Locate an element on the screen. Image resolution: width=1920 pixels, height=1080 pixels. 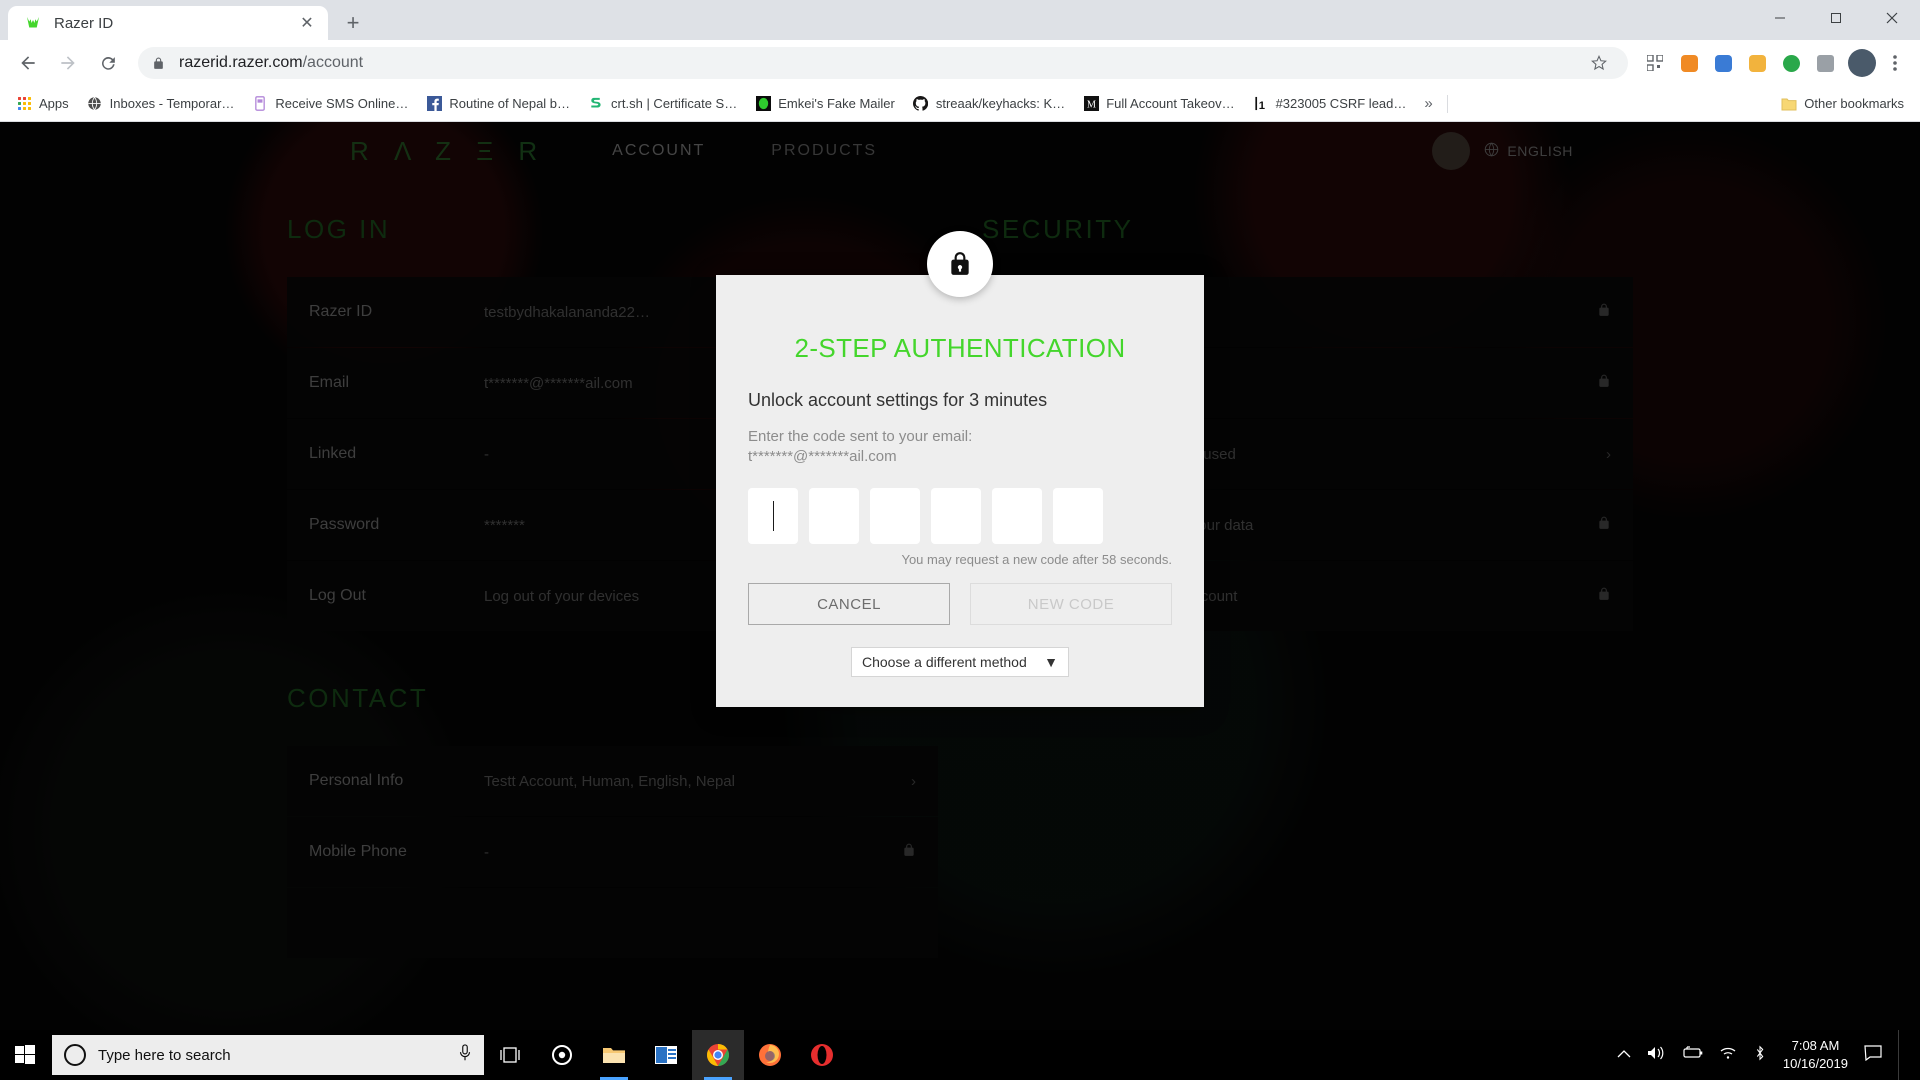
clock: 7:08 AM 10/16/2019 is located at coordinates (1815, 1054).